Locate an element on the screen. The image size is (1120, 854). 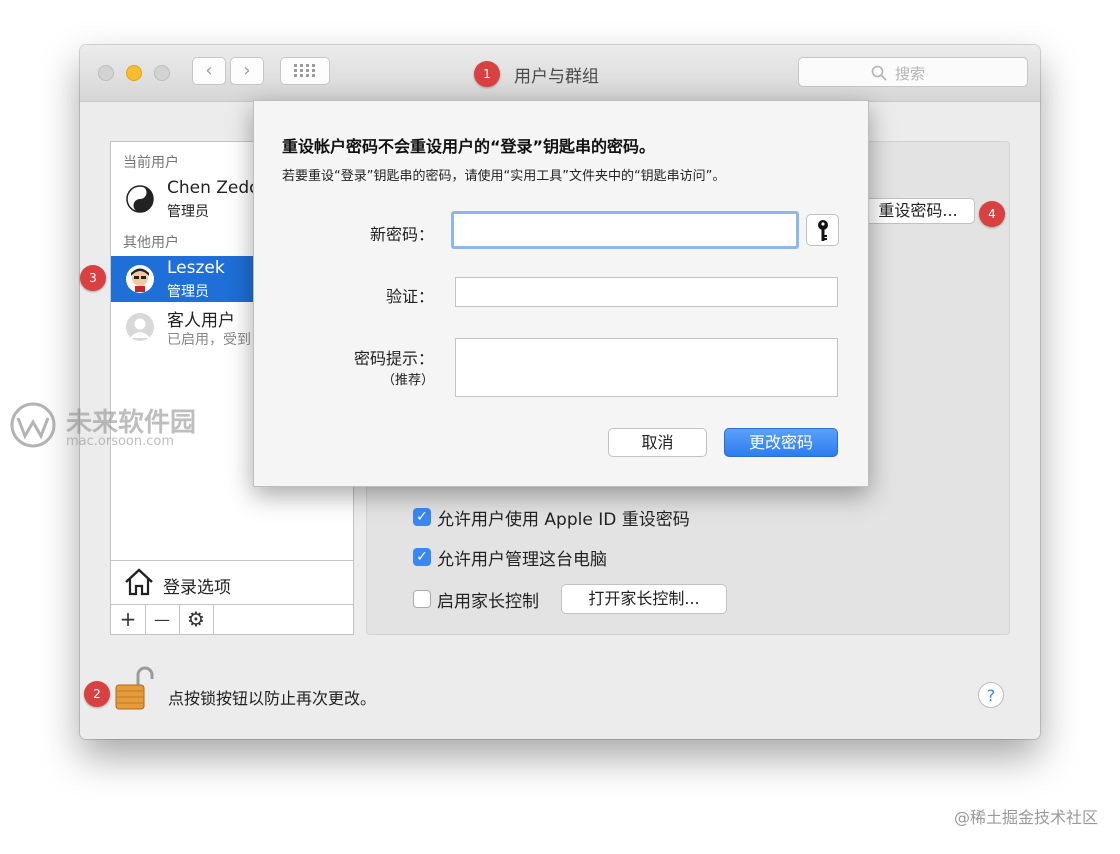
search-placeholder: 搜索 is located at coordinates (910, 74).